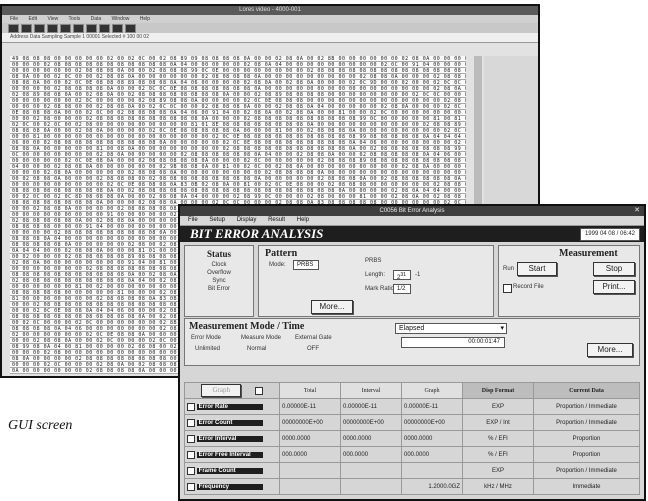 The height and width of the screenshot is (501, 648). I want to click on row-label: Frame Count, so click(229, 471).